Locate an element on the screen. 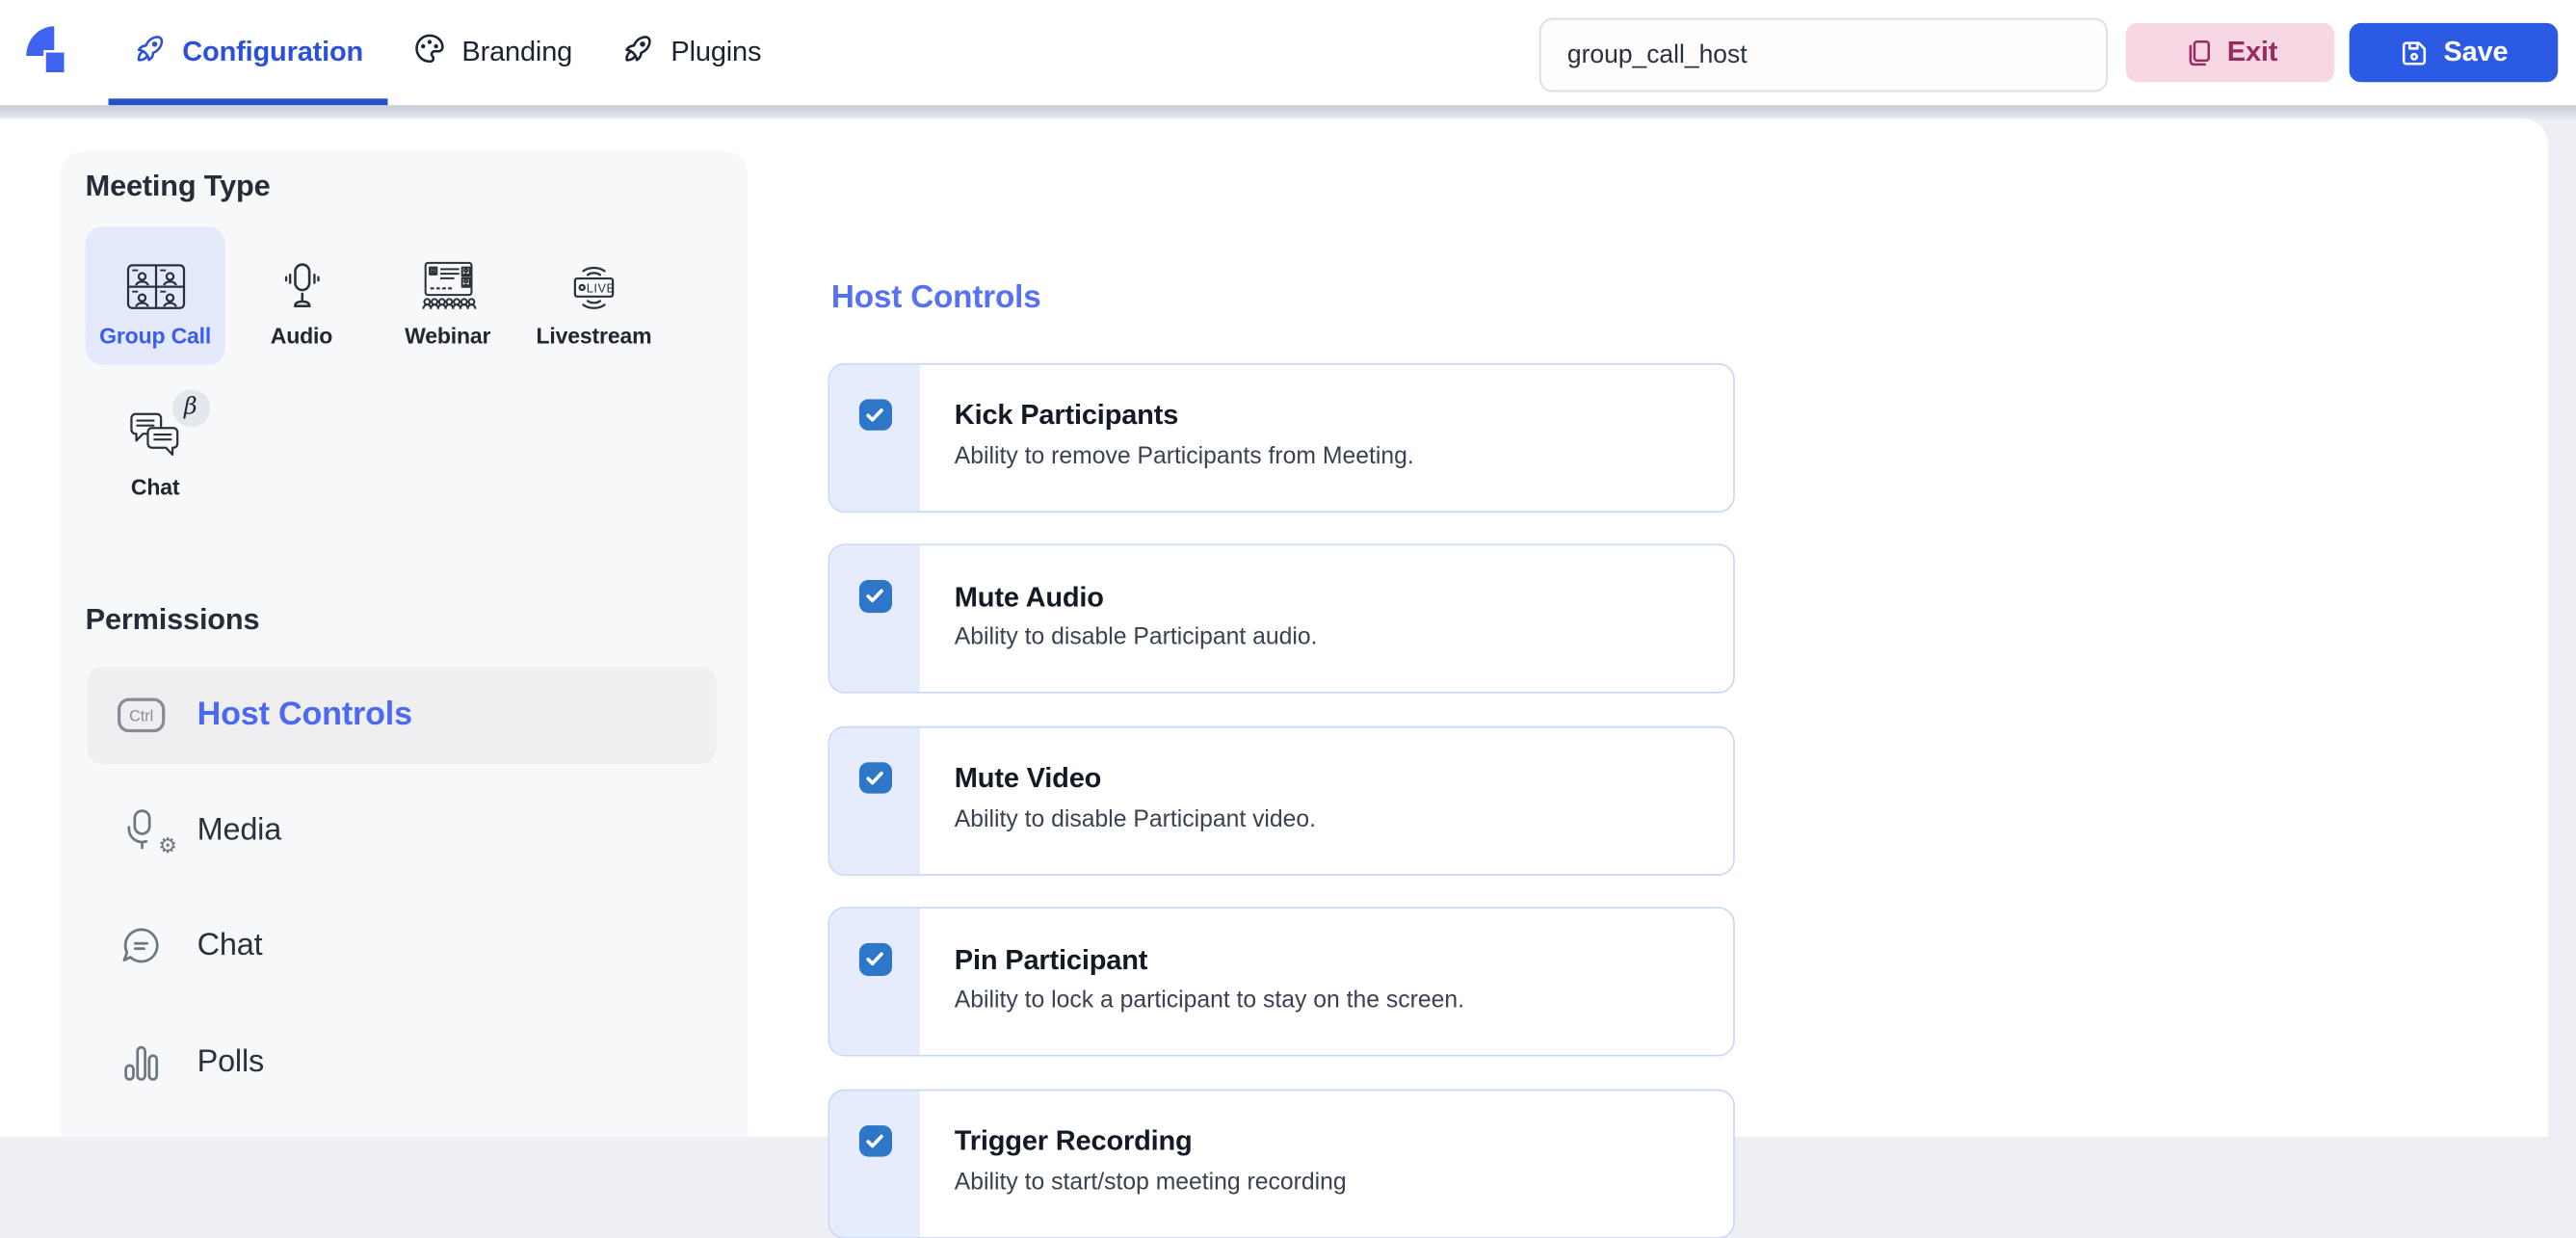  permissions-item-host-controls: Ctrl Host Controls is located at coordinates (402, 715).